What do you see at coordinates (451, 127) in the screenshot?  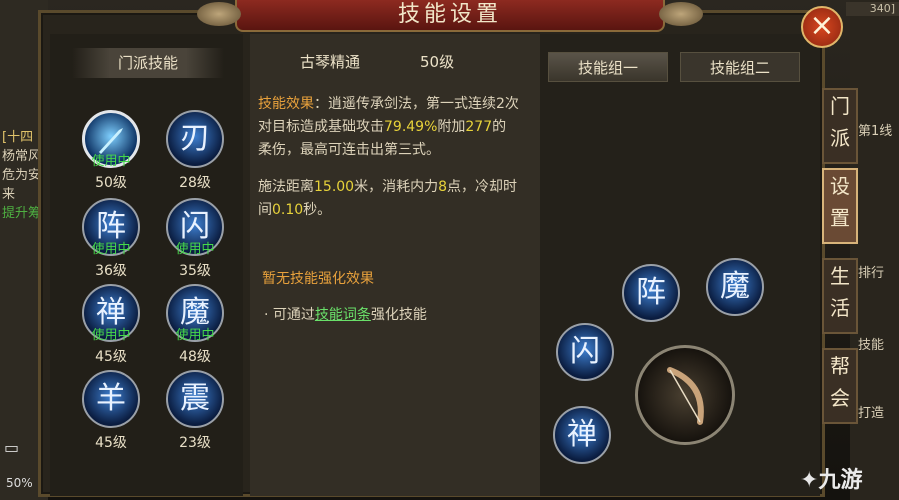 I see `effect-text-b: 附加` at bounding box center [451, 127].